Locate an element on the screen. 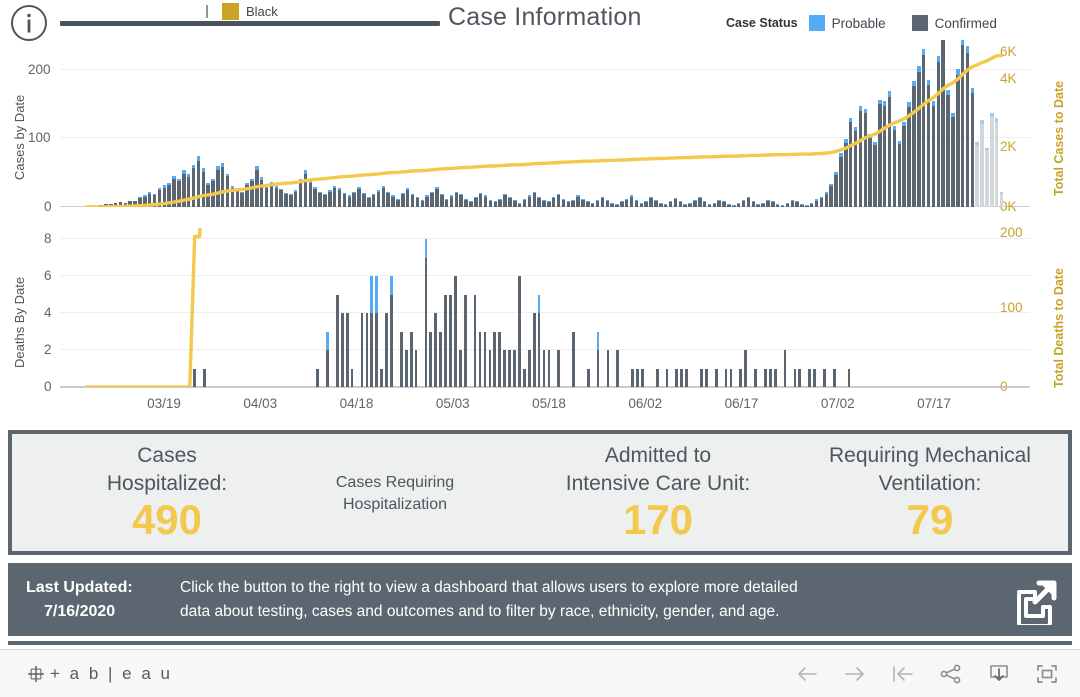 This screenshot has width=1080, height=697. tableau-logo: + a b | e a u is located at coordinates (86, 674).